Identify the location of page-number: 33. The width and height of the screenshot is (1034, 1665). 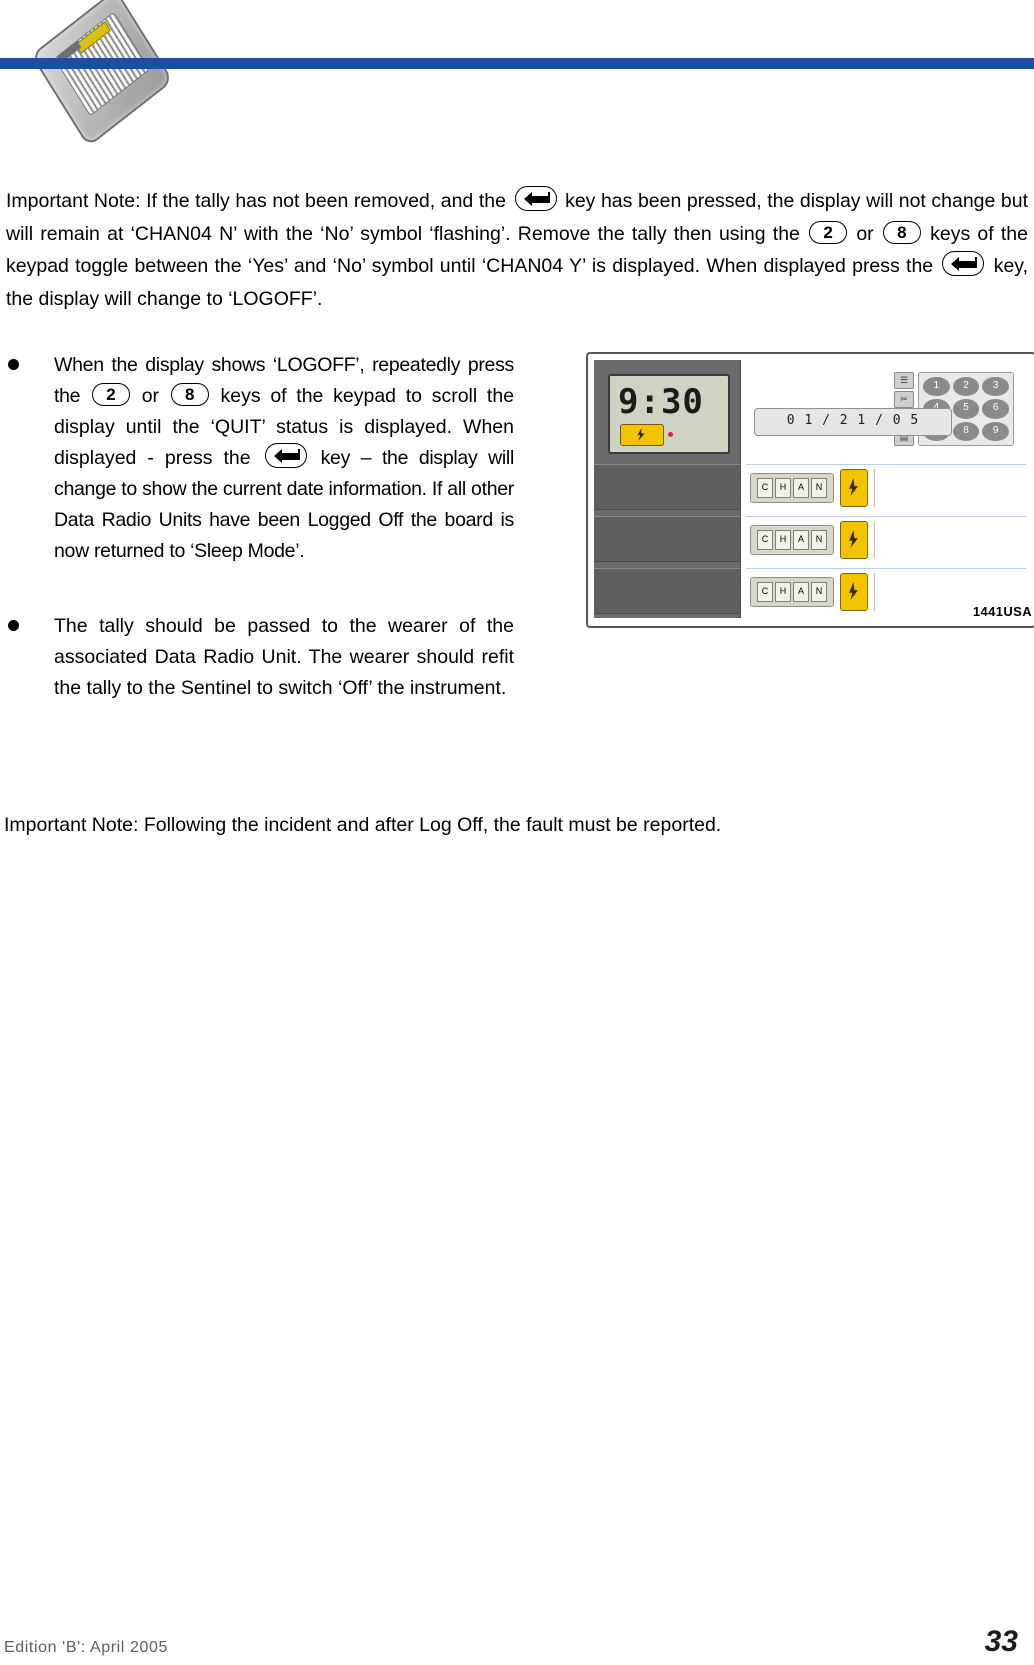
(1001, 1641).